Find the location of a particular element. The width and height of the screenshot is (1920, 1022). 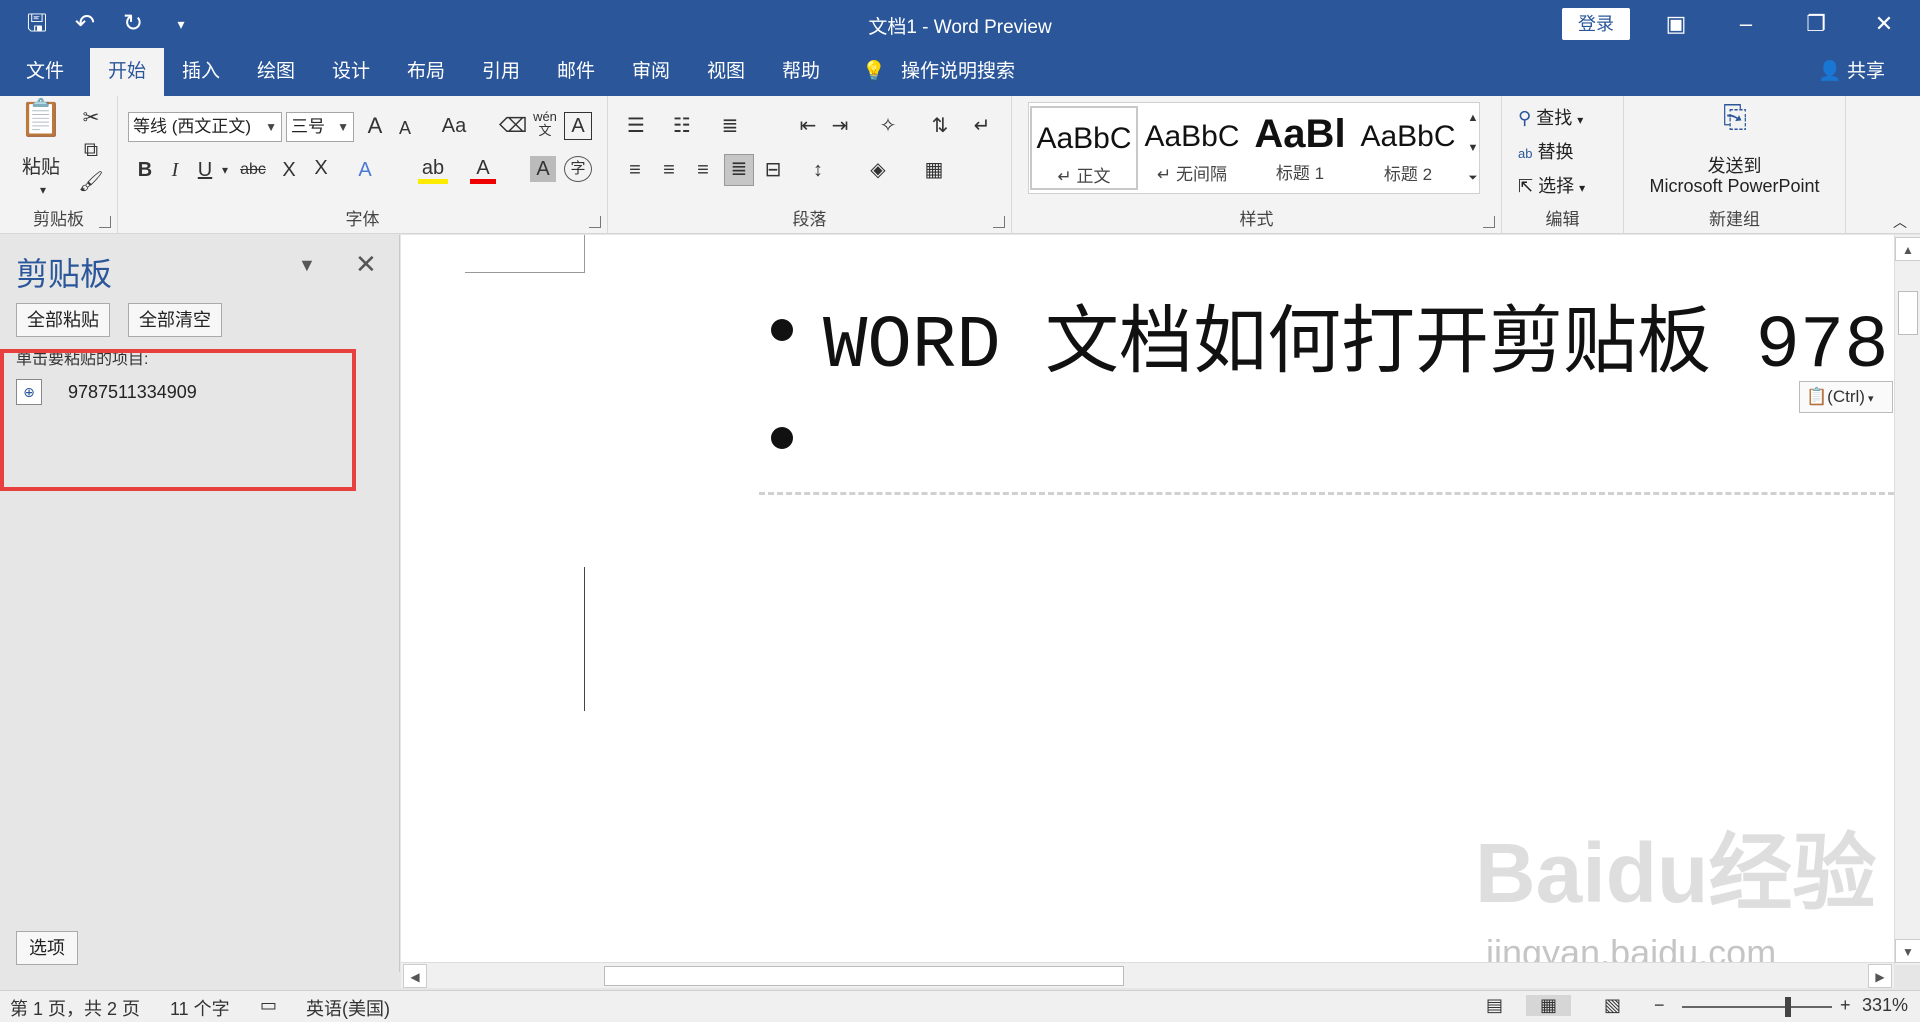

numbering-icon: ☷ is located at coordinates (682, 126).